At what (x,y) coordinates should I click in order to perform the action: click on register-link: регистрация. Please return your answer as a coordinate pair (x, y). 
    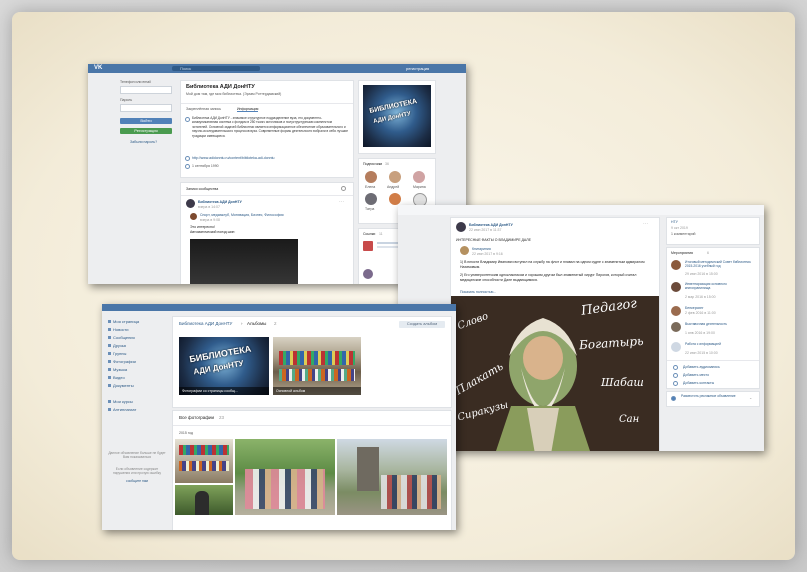
    Looking at the image, I should click on (417, 68).